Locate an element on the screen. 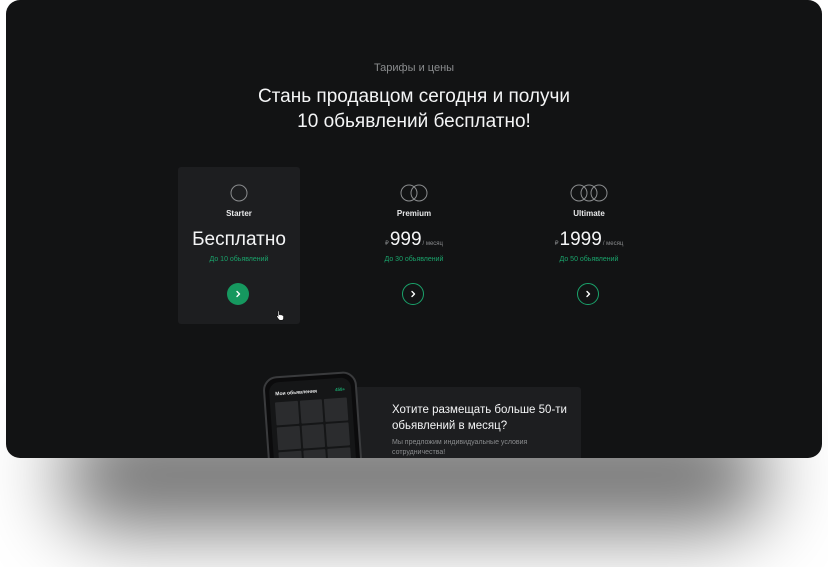  plan-price: ₽999/ месяц is located at coordinates (414, 240).